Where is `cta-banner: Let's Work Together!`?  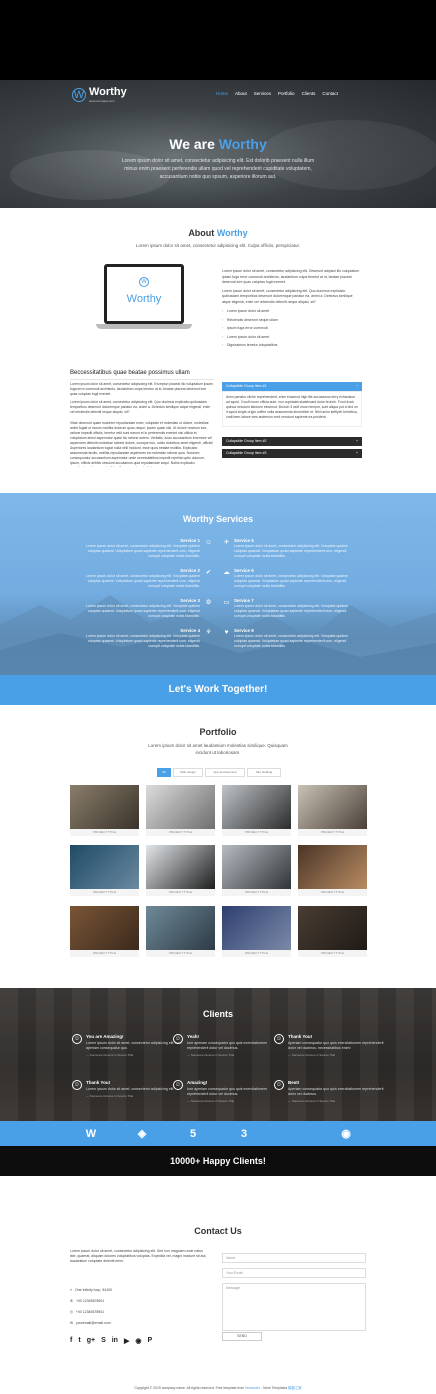 cta-banner: Let's Work Together! is located at coordinates (218, 690).